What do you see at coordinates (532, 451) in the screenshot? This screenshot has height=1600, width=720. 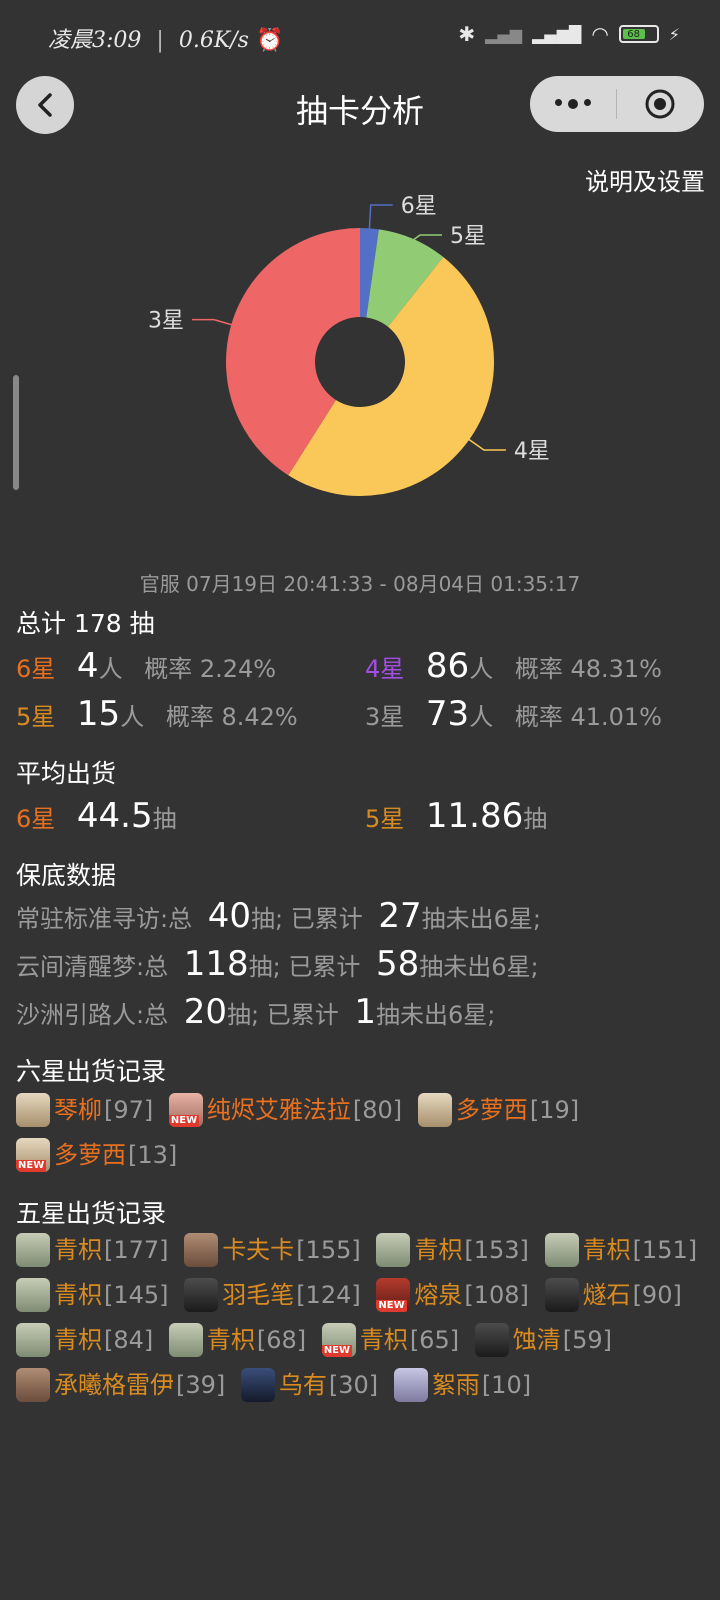 I see `pie-label: 4星` at bounding box center [532, 451].